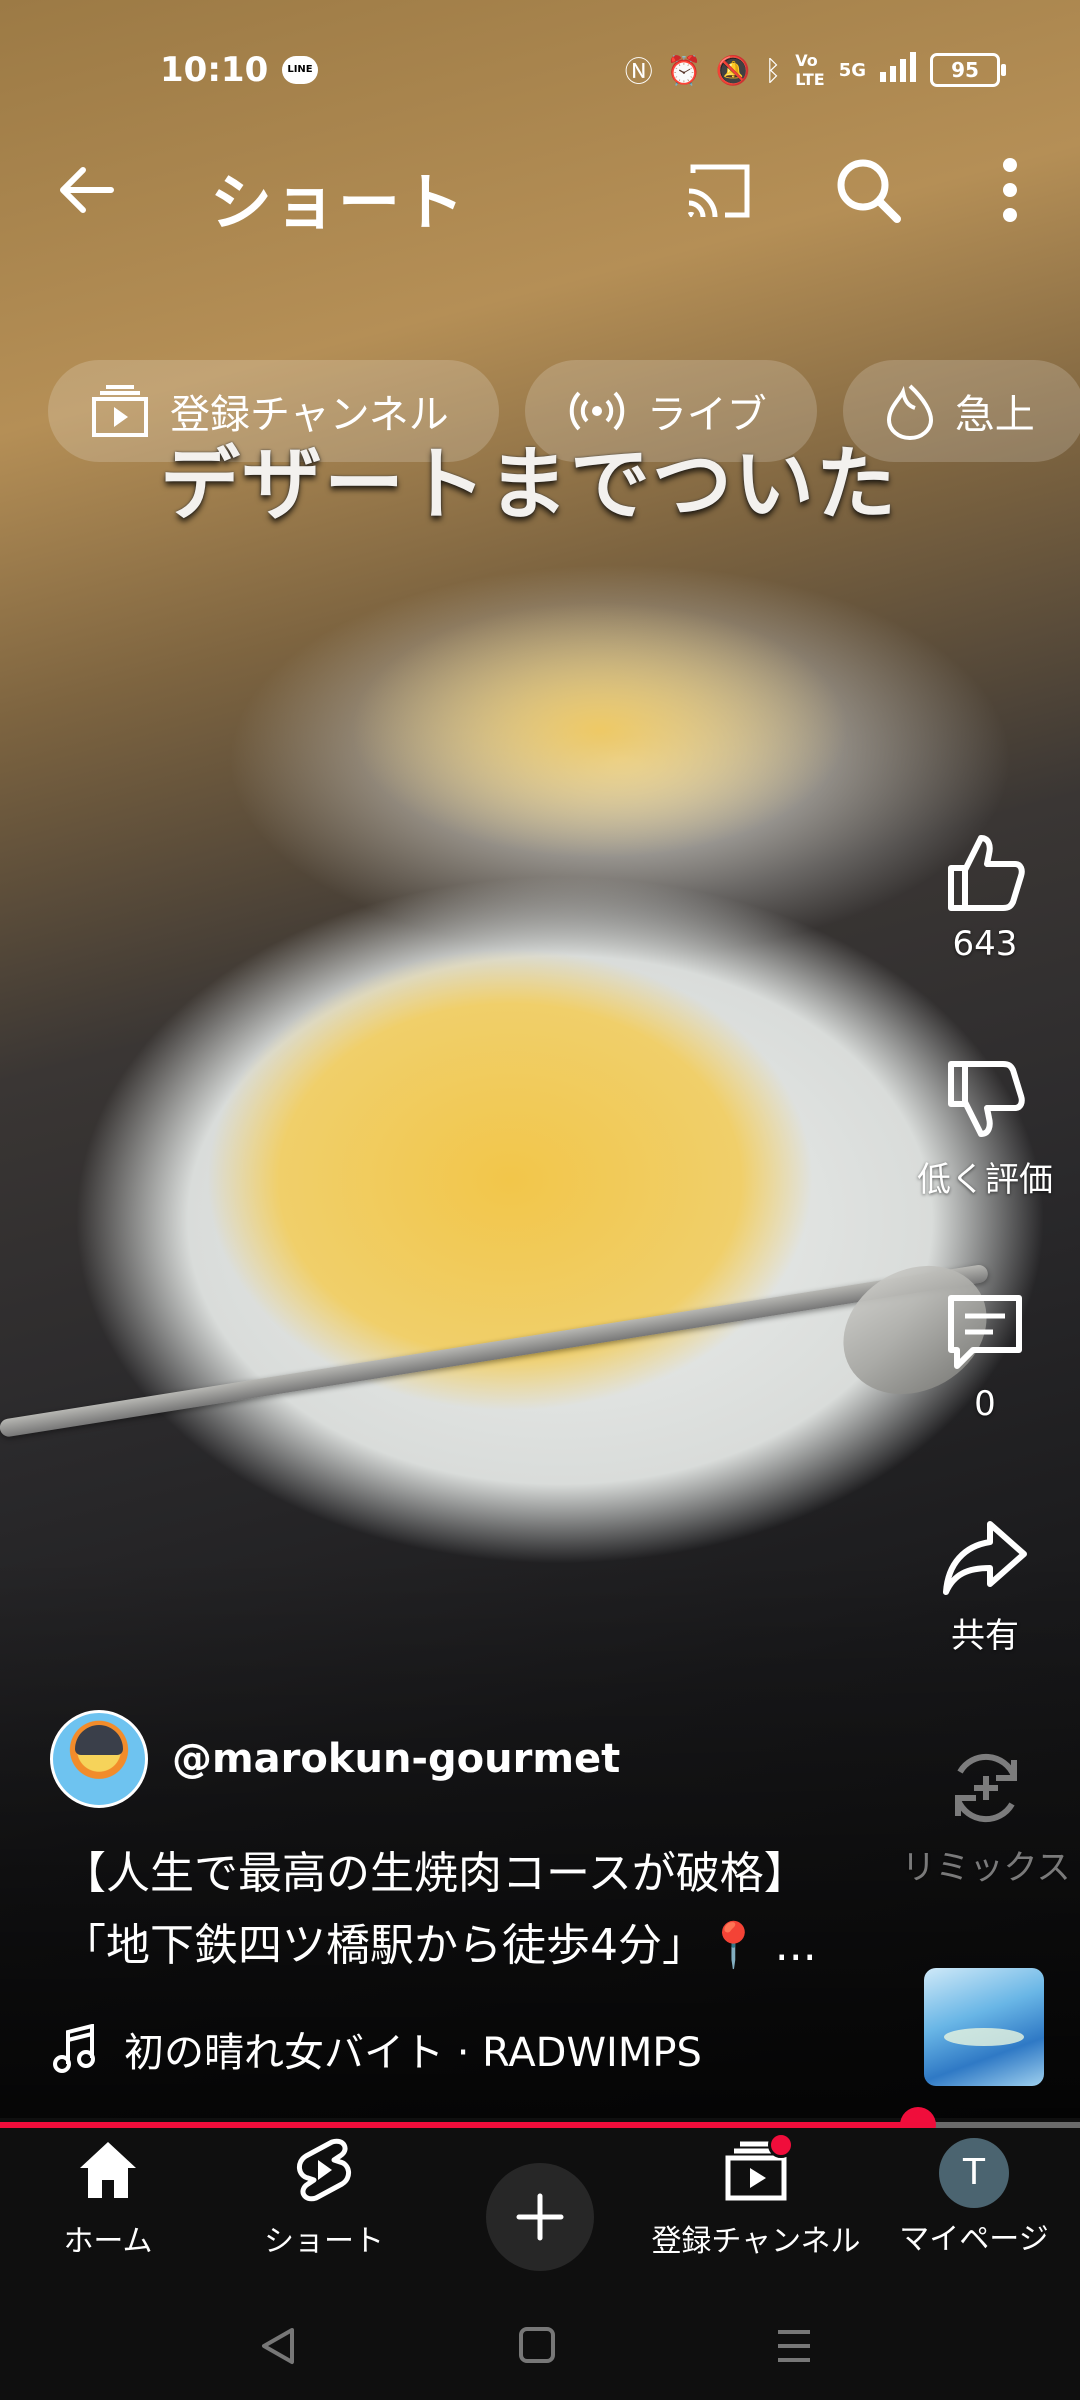 This screenshot has height=2400, width=1080. I want to click on nav-subscriptions-label: 登録チャンネル, so click(756, 2241).